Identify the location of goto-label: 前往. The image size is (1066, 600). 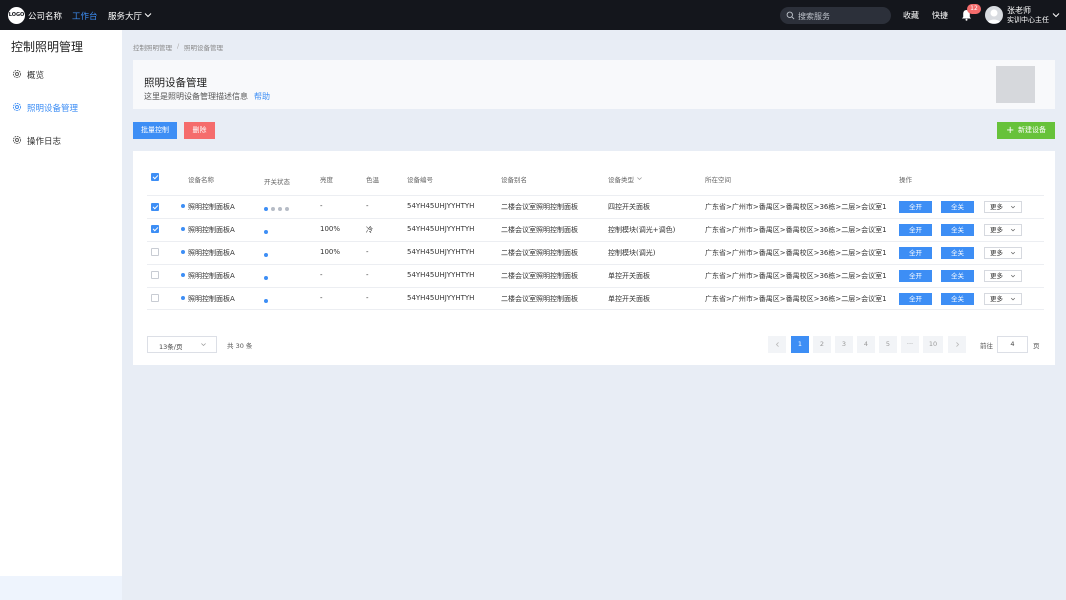
(986, 346).